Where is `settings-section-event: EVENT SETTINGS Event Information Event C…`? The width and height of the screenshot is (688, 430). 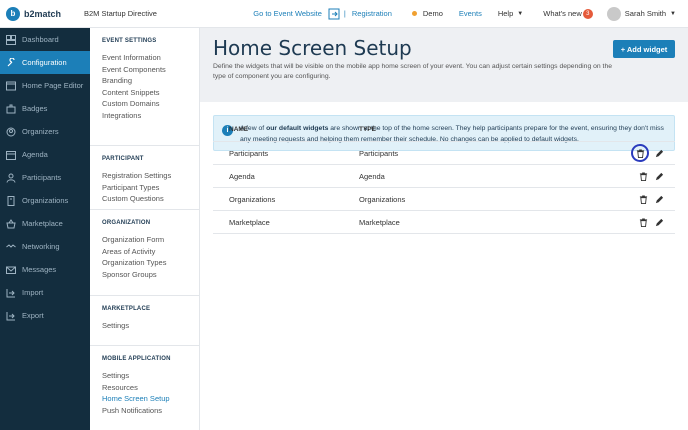 settings-section-event: EVENT SETTINGS Event Information Event C… is located at coordinates (144, 87).